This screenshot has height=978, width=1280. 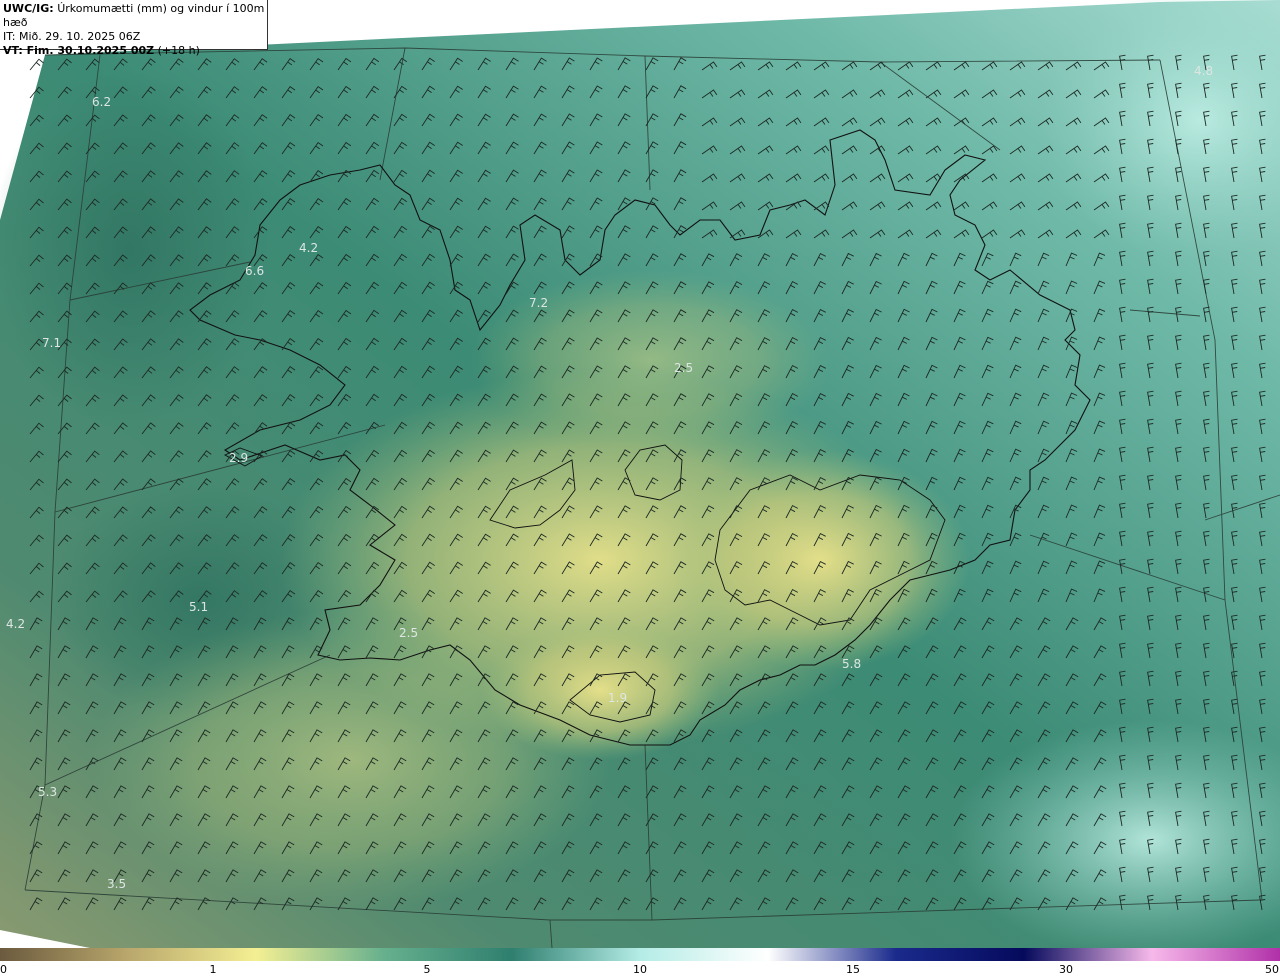 What do you see at coordinates (640, 954) in the screenshot?
I see `colorbar` at bounding box center [640, 954].